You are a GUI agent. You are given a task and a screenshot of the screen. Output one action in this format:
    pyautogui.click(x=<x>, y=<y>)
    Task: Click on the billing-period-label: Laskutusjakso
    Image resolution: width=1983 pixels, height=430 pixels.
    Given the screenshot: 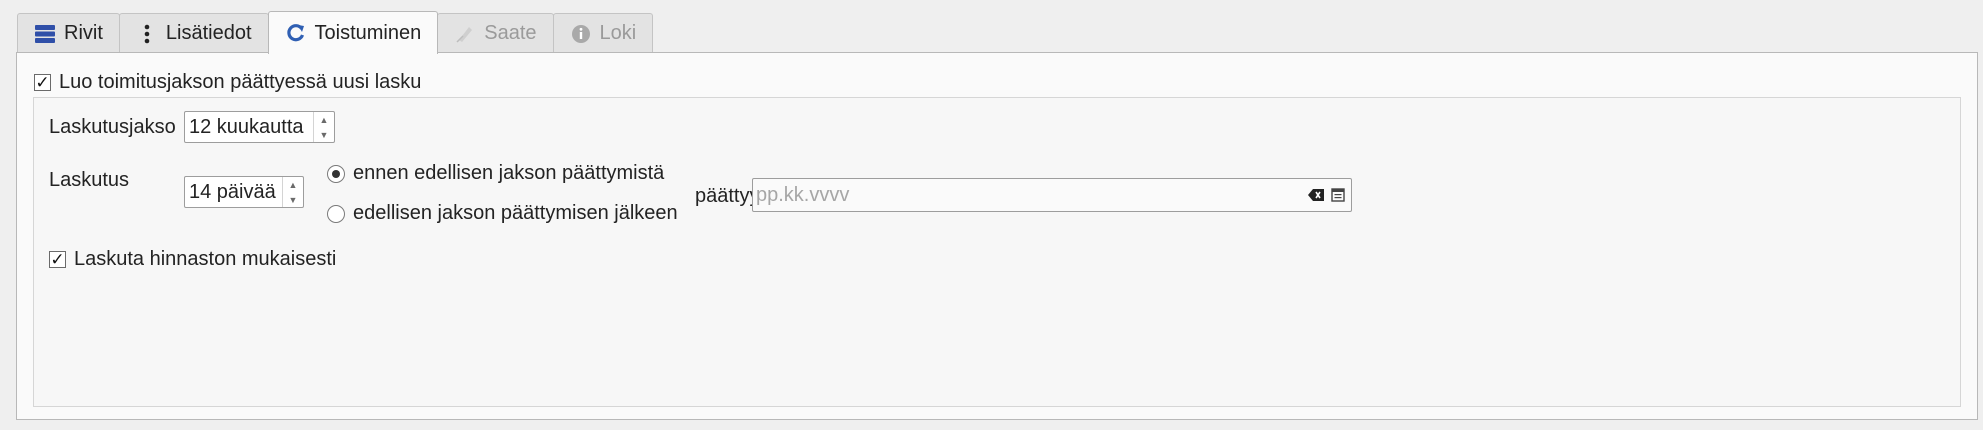 What is the action you would take?
    pyautogui.click(x=112, y=127)
    